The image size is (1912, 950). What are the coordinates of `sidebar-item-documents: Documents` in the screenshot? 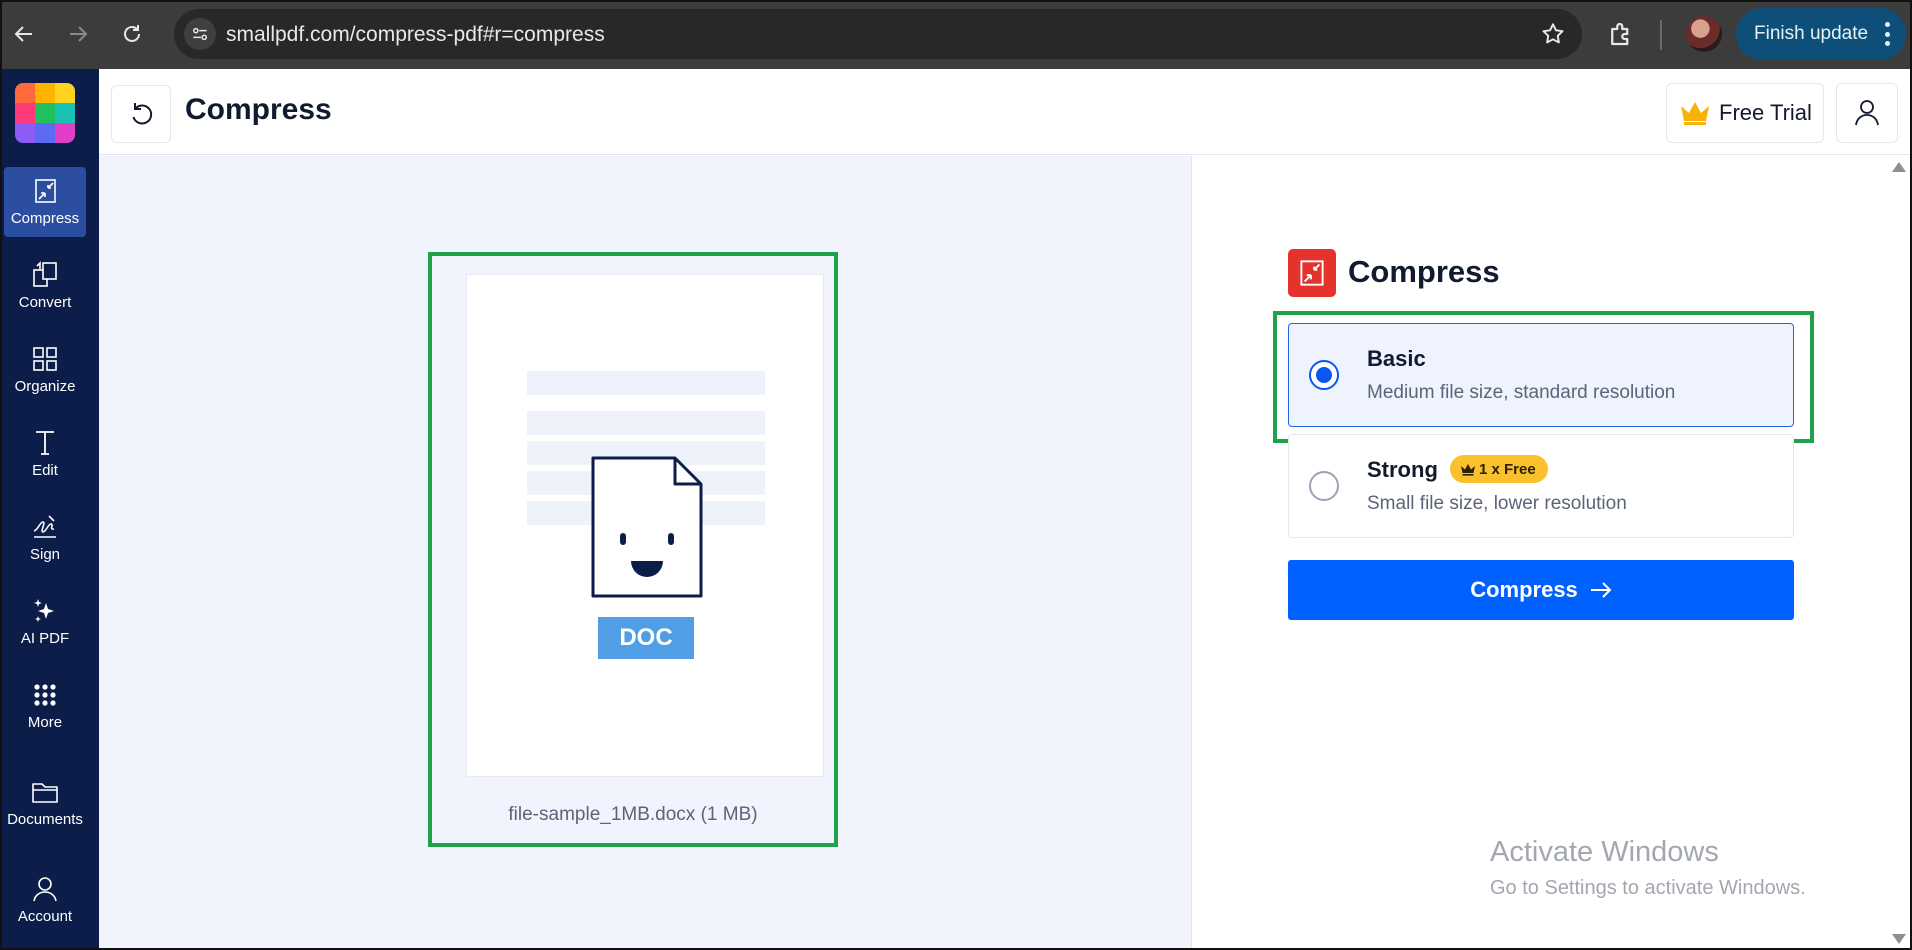 It's located at (45, 803).